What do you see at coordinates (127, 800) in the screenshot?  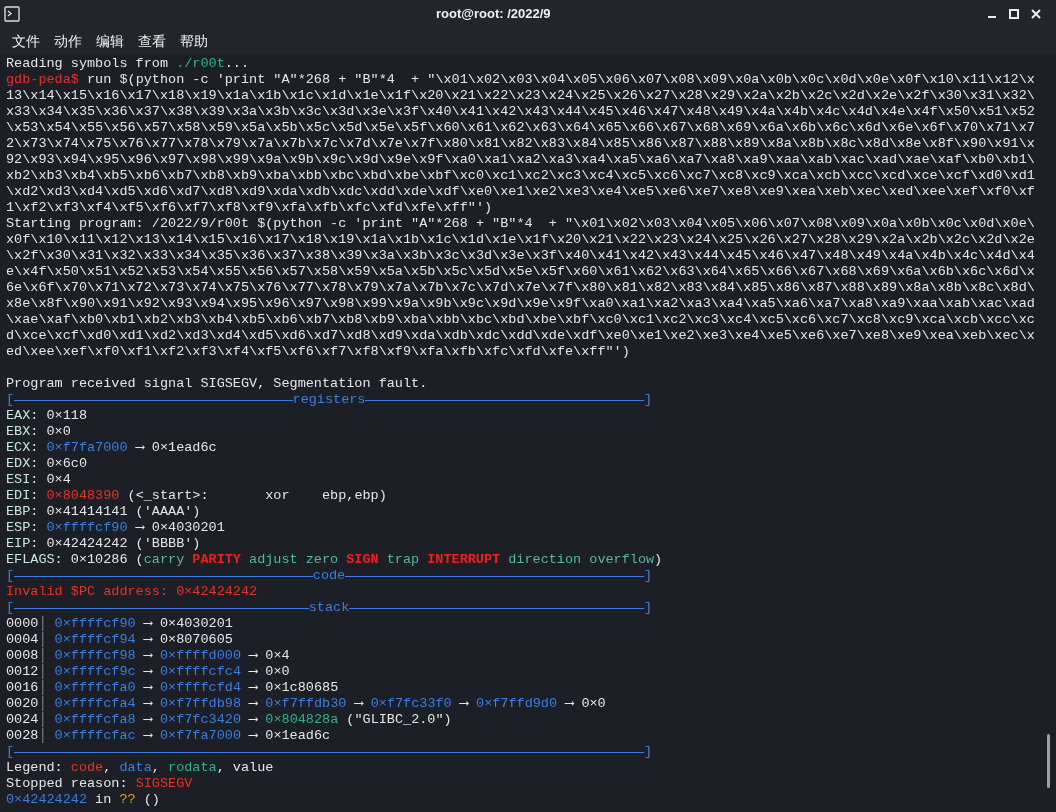 I see `terminal-text: ??` at bounding box center [127, 800].